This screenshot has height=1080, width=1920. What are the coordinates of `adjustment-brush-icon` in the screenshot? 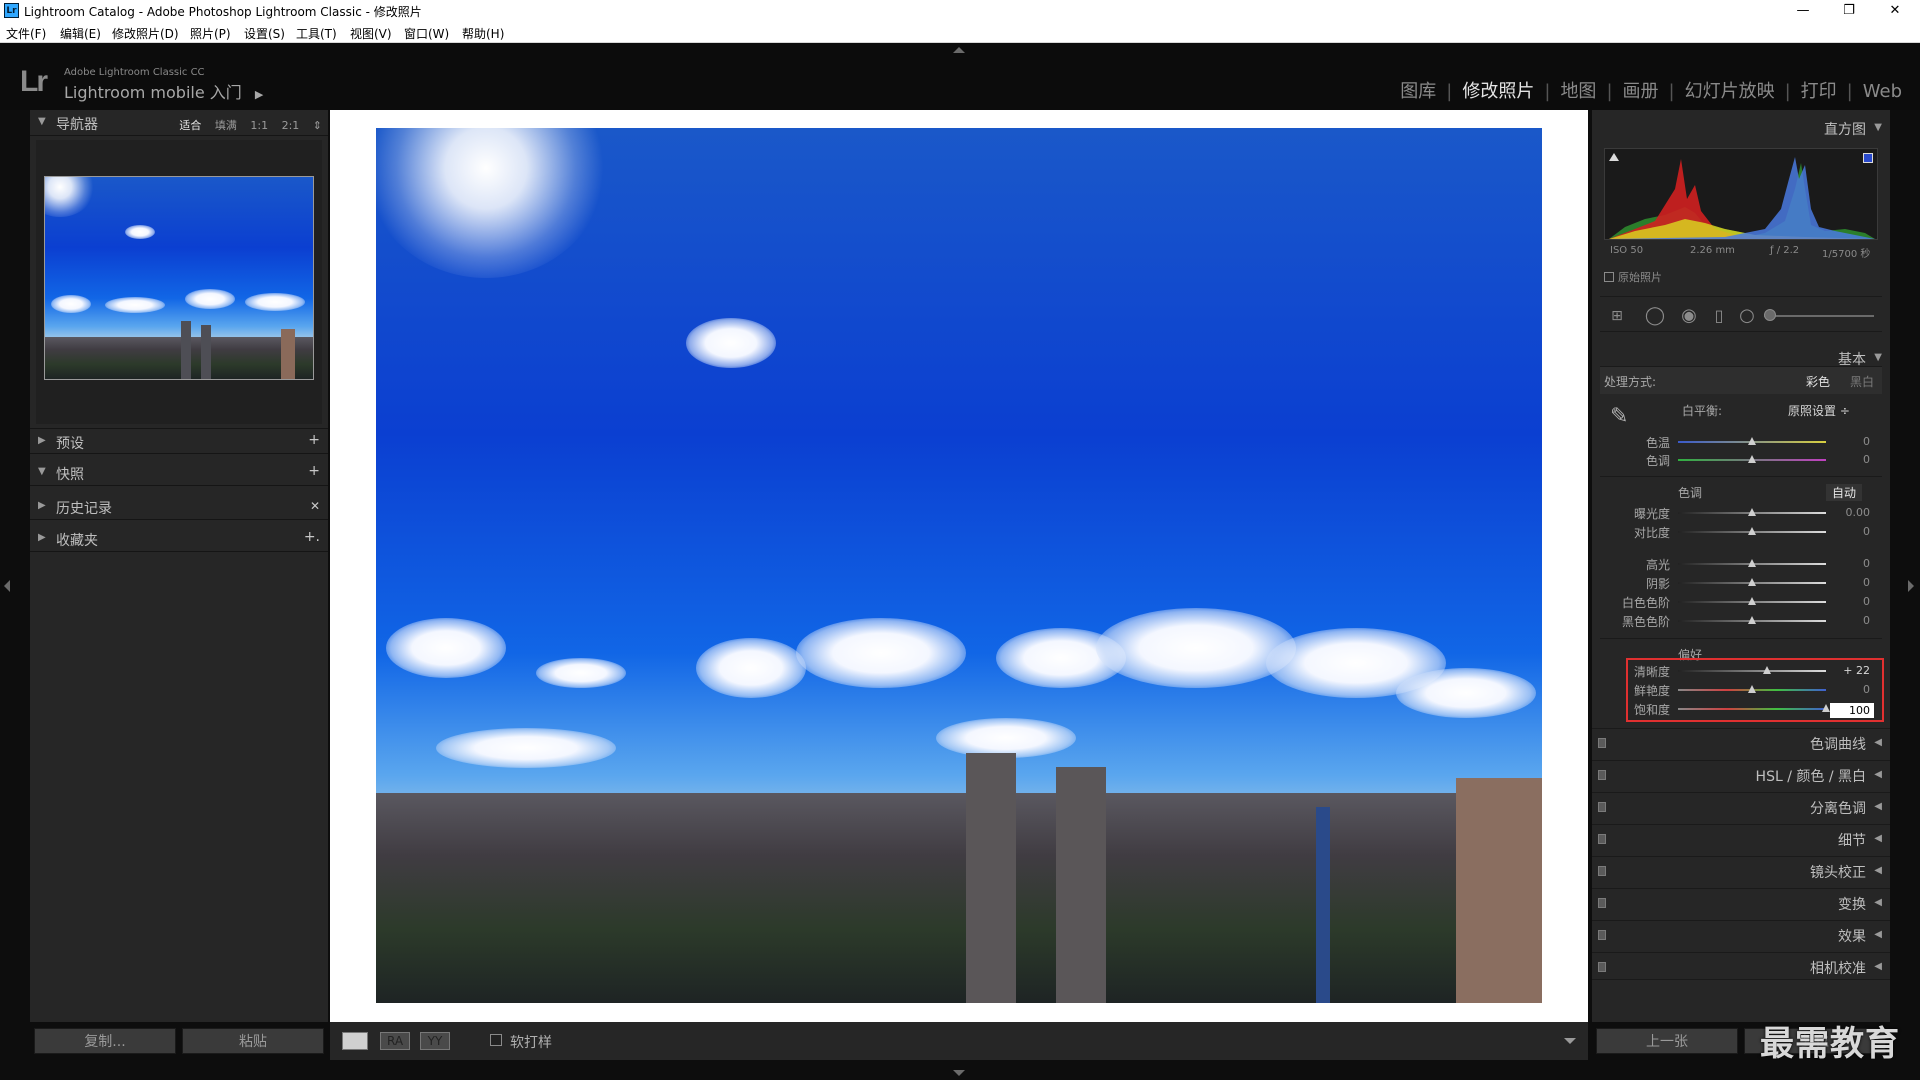 It's located at (1770, 315).